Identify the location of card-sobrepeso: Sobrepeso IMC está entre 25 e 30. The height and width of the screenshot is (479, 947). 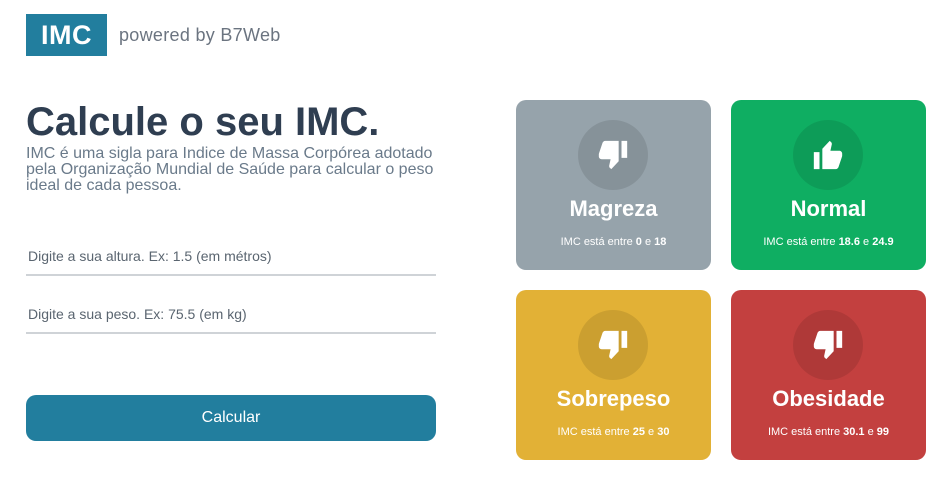
(613, 375).